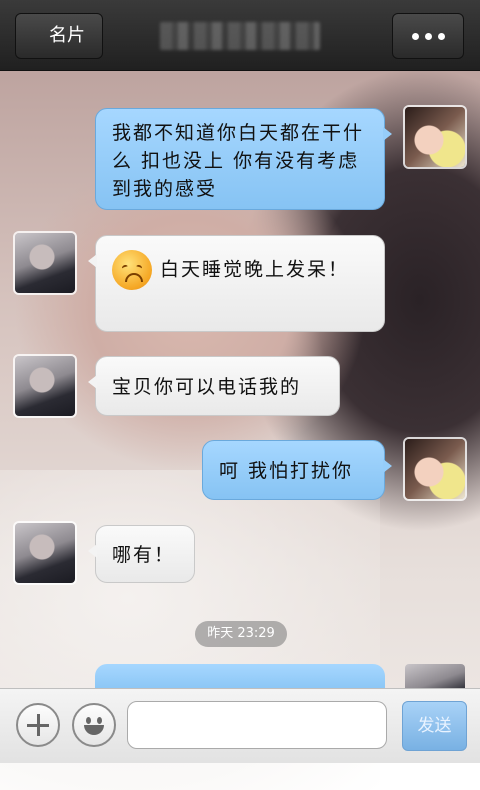 Image resolution: width=480 pixels, height=790 pixels. I want to click on sad-face-emoji-icon, so click(132, 270).